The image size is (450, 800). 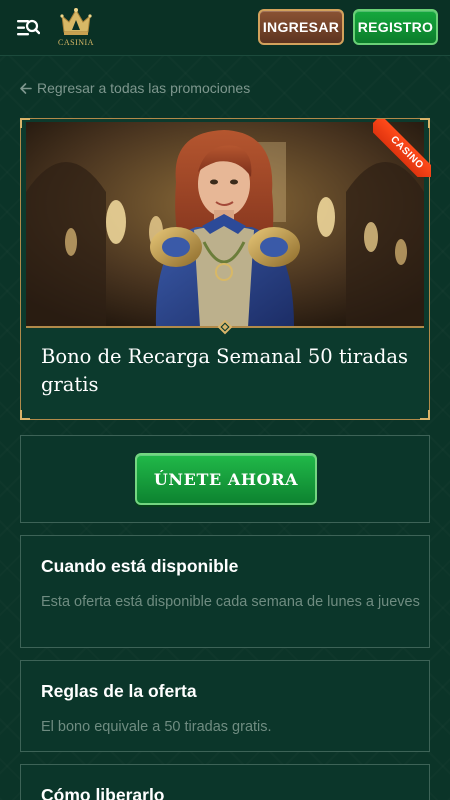 I want to click on back-to-promotions-link: Regresar a todas las promociones, so click(x=134, y=88).